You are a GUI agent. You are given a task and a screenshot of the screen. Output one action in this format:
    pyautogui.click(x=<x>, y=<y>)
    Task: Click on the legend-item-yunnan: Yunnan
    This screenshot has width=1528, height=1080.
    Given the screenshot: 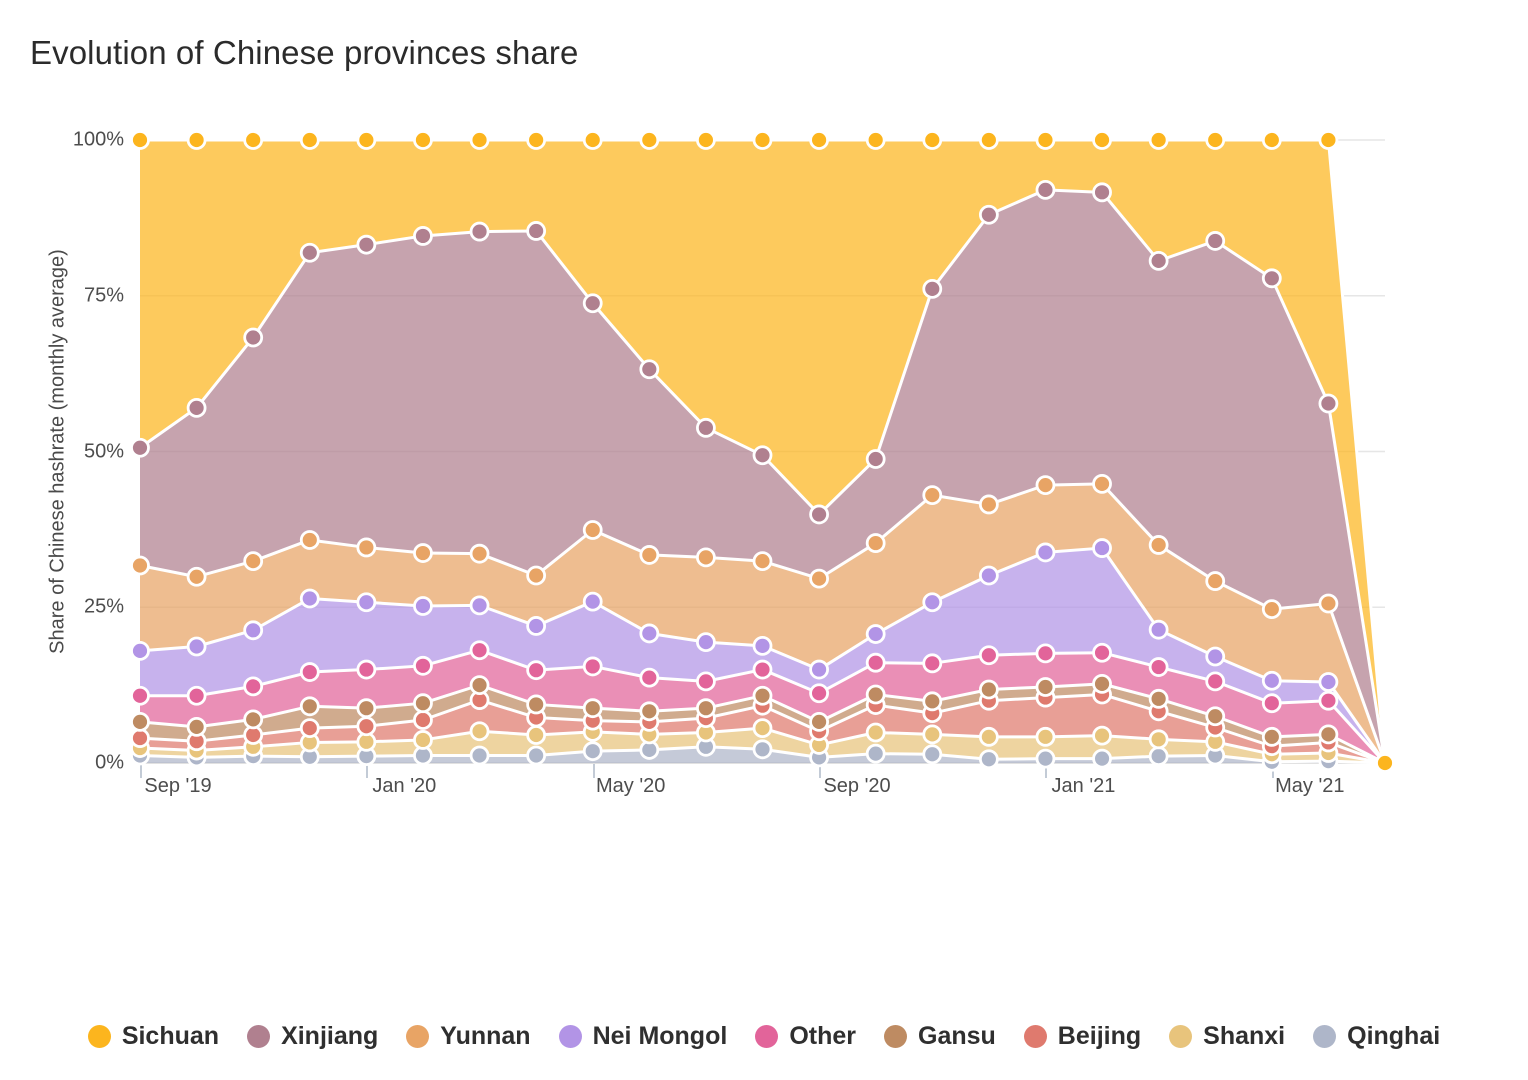 What is the action you would take?
    pyautogui.click(x=468, y=1036)
    